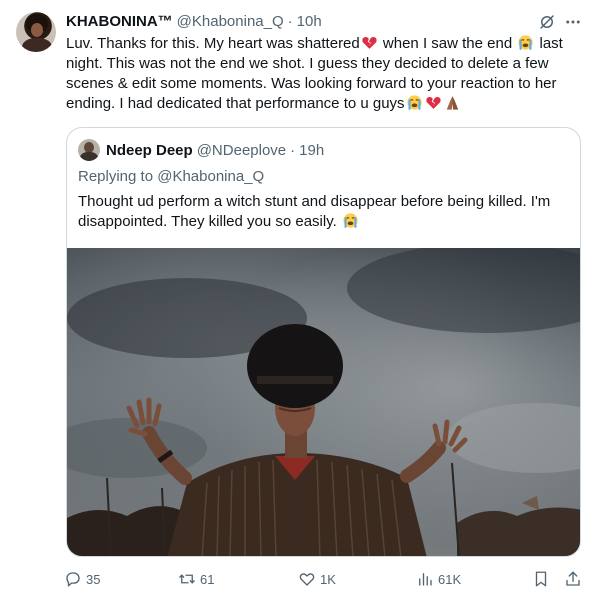 Image resolution: width=598 pixels, height=602 pixels. Describe the element at coordinates (36, 32) in the screenshot. I see `author-avatar` at that location.